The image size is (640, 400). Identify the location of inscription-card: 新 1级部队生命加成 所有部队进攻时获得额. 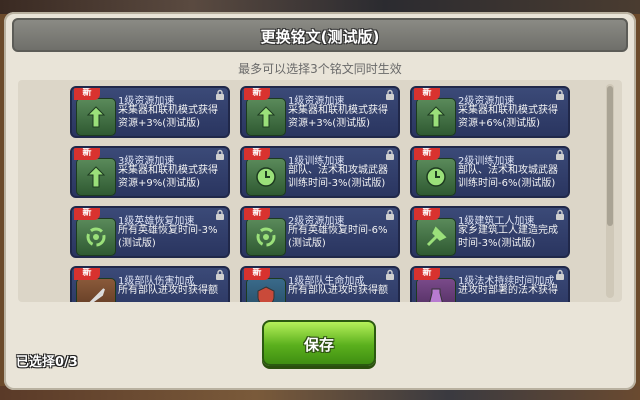
(320, 284).